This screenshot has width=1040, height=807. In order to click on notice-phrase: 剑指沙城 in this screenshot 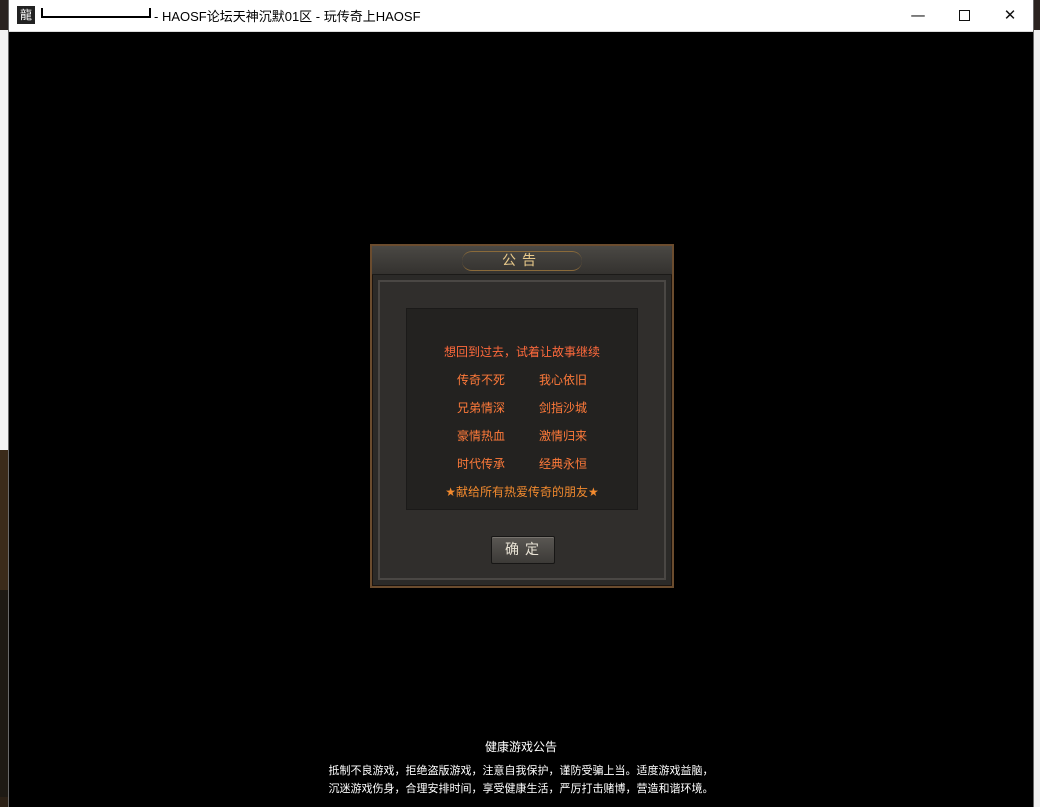, I will do `click(562, 408)`.